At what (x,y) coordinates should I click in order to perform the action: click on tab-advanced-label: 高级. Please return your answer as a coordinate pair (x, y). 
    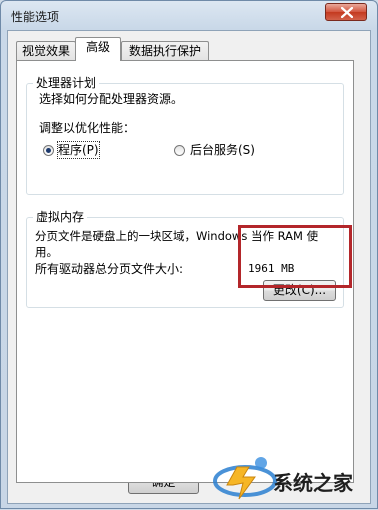
    Looking at the image, I should click on (97, 47).